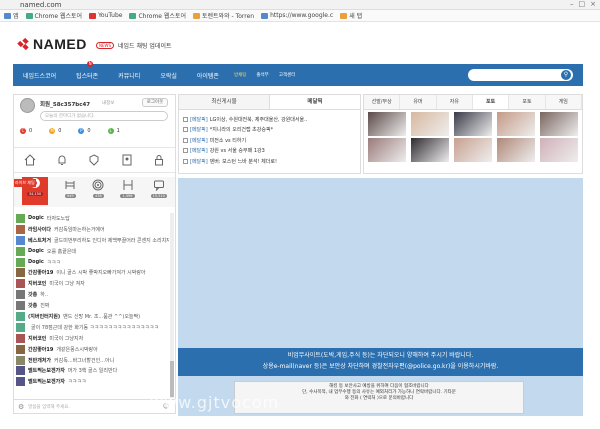 This screenshot has height=429, width=600. Describe the element at coordinates (26, 131) in the screenshot. I see `point-item: C0` at that location.